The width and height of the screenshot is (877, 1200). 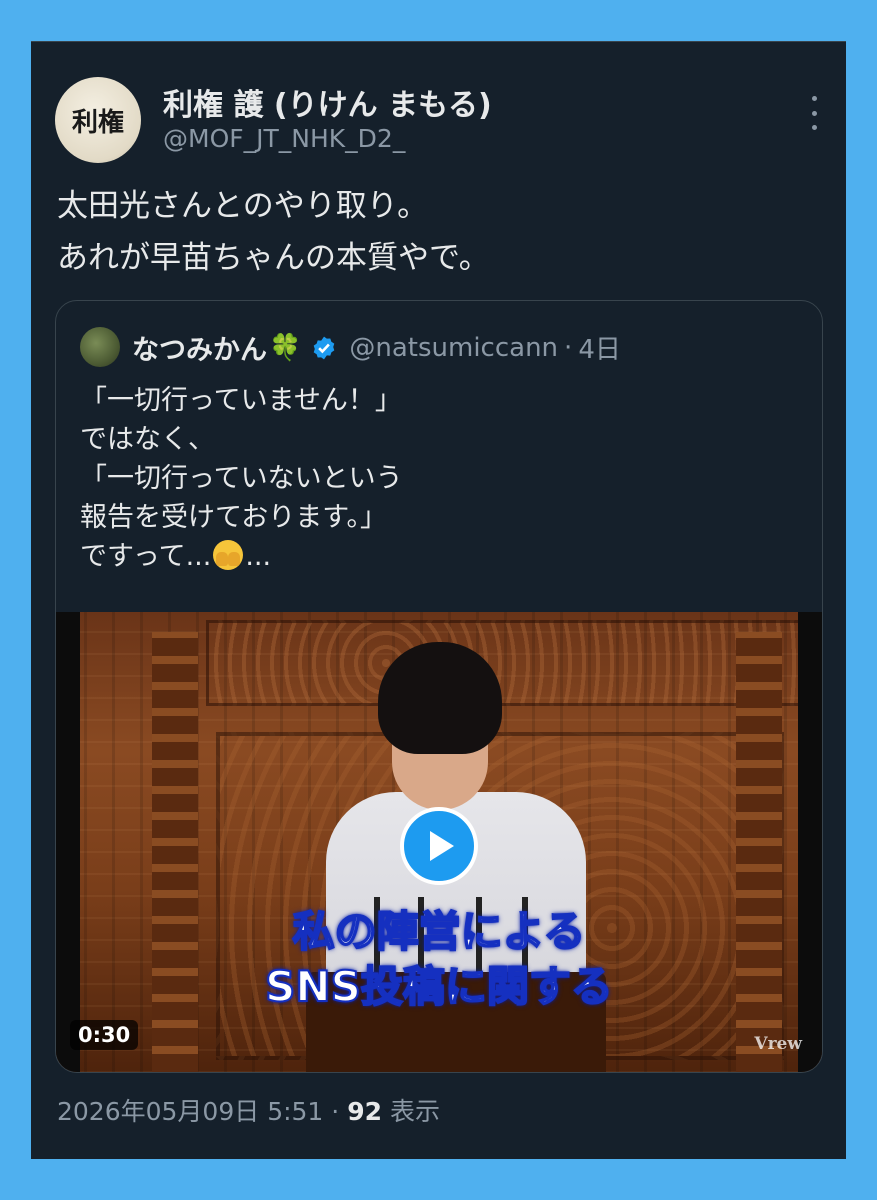 What do you see at coordinates (324, 347) in the screenshot?
I see `verified-badge-icon` at bounding box center [324, 347].